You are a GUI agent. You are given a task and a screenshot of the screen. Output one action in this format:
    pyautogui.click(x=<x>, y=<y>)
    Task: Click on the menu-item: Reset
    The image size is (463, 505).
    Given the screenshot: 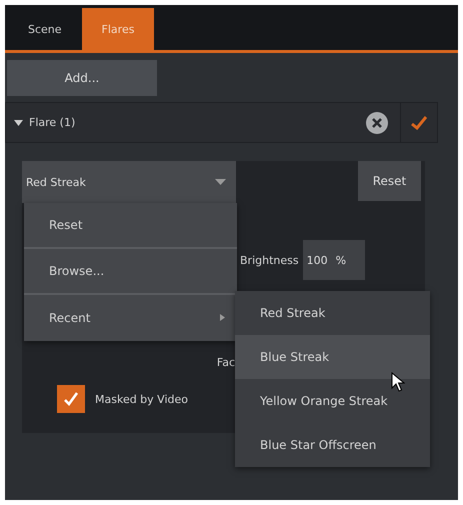 What is the action you would take?
    pyautogui.click(x=130, y=226)
    